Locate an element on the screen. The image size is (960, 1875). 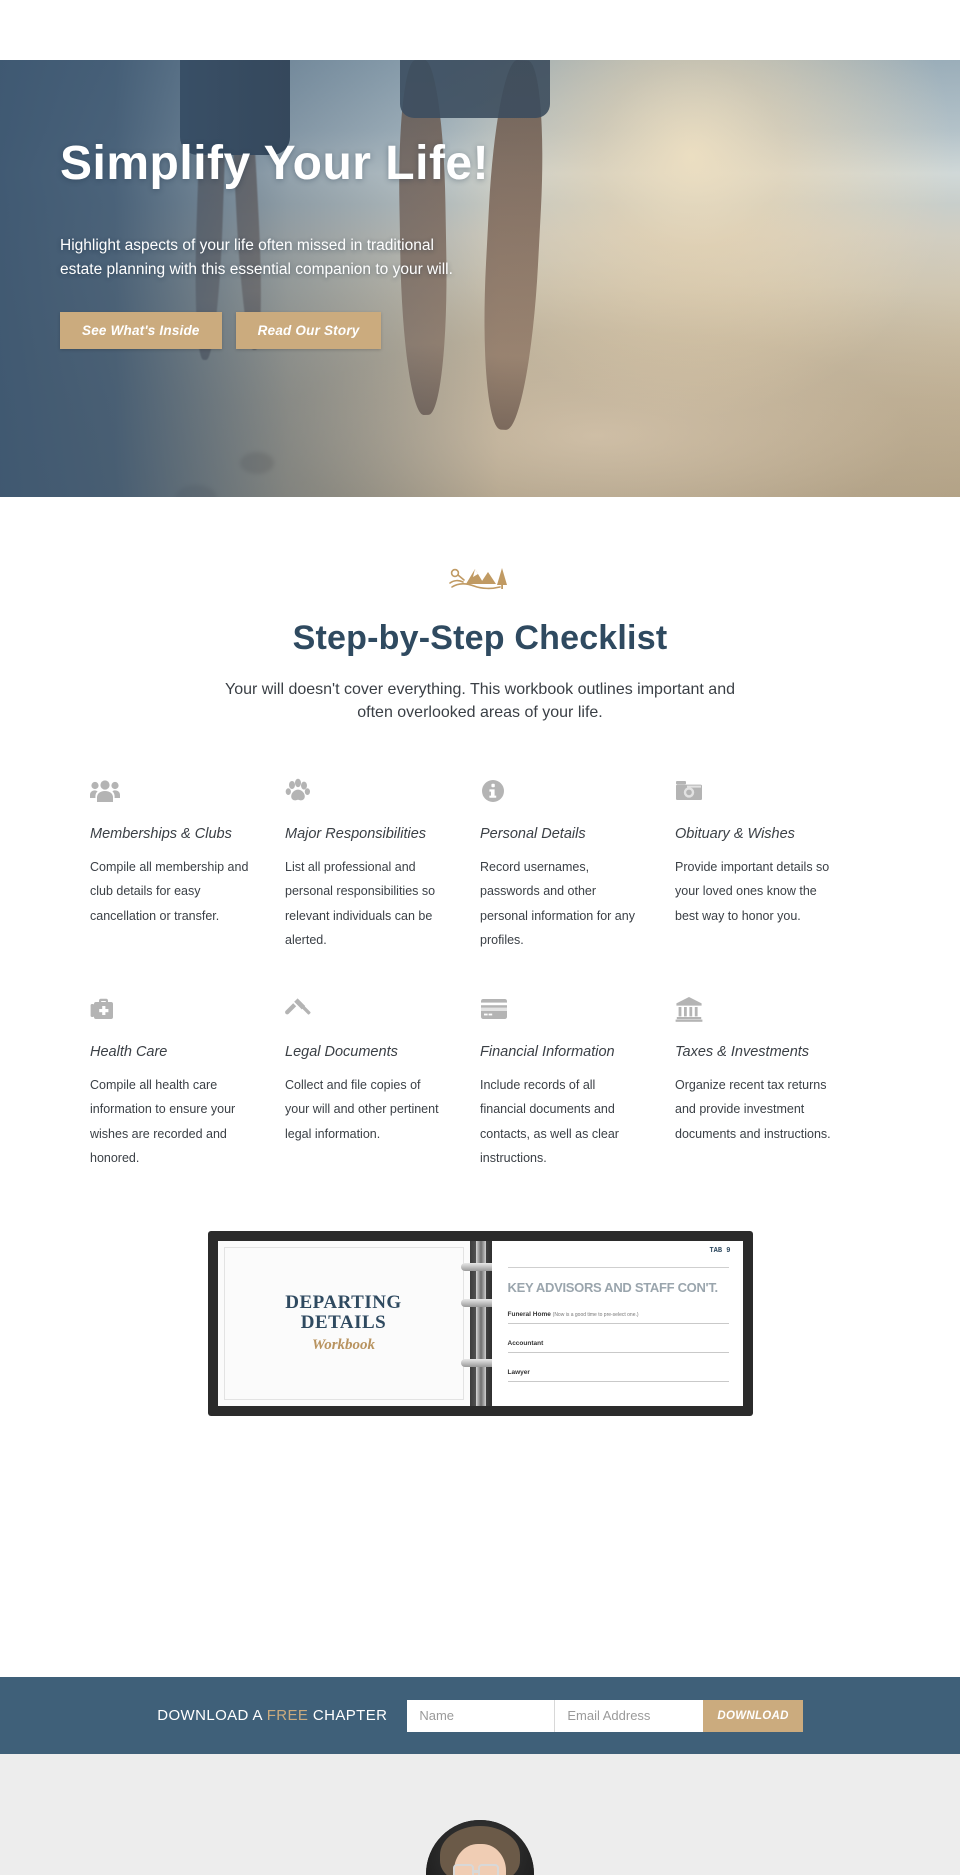
checklist-item-title: Personal Details is located at coordinates (533, 834).